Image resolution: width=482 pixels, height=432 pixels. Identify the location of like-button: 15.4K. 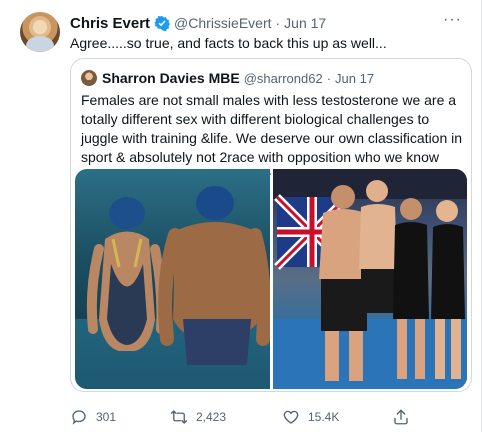
(310, 417).